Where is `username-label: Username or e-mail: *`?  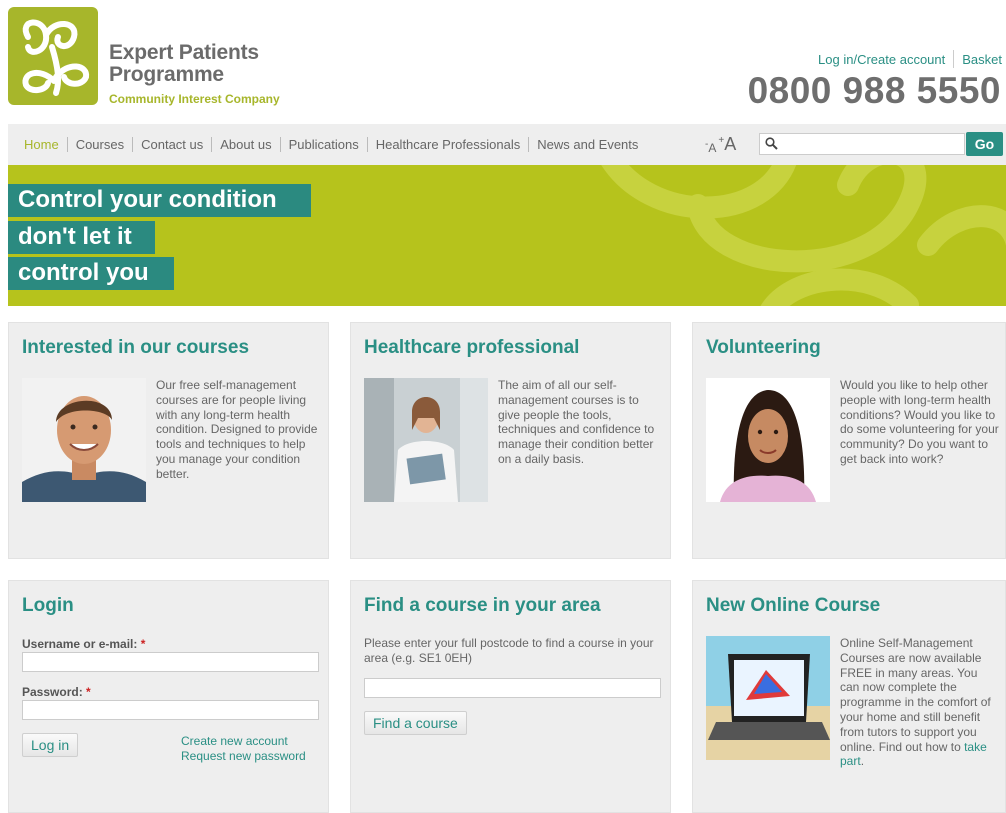 username-label: Username or e-mail: * is located at coordinates (84, 644).